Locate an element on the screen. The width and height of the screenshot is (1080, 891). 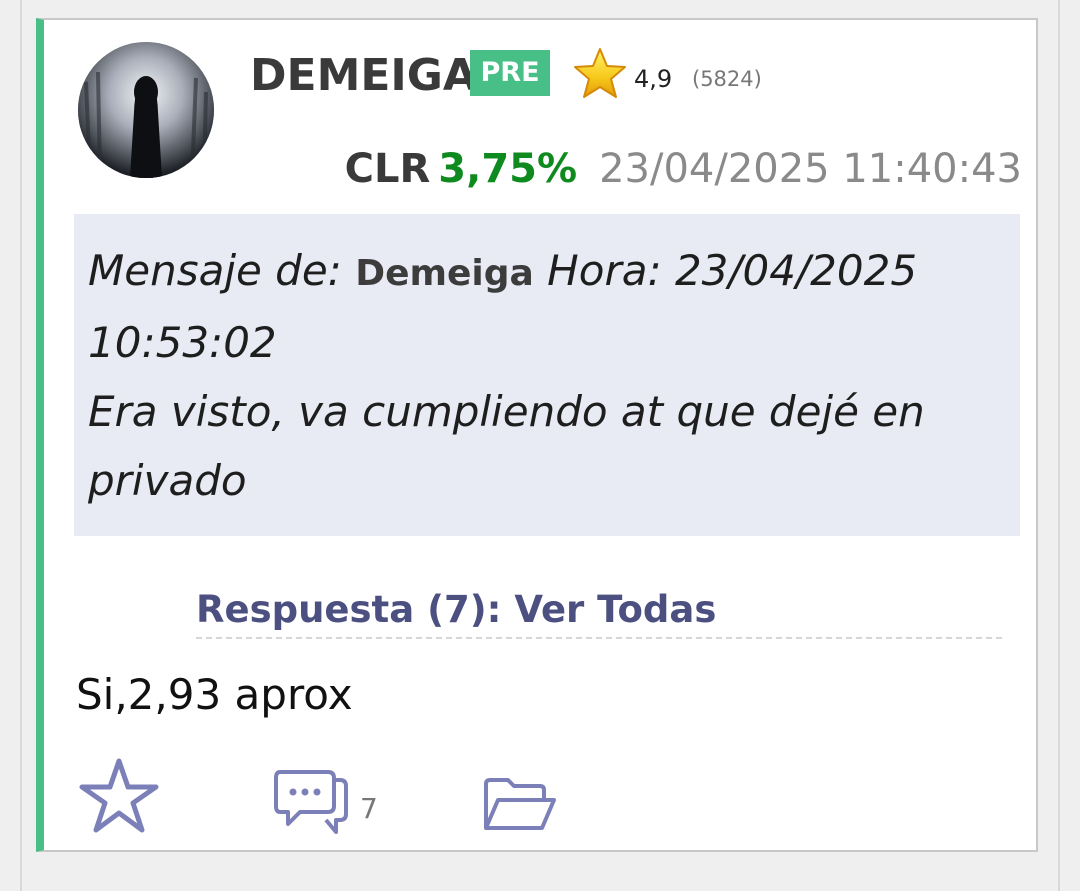
hooded-figure-icon is located at coordinates (146, 110).